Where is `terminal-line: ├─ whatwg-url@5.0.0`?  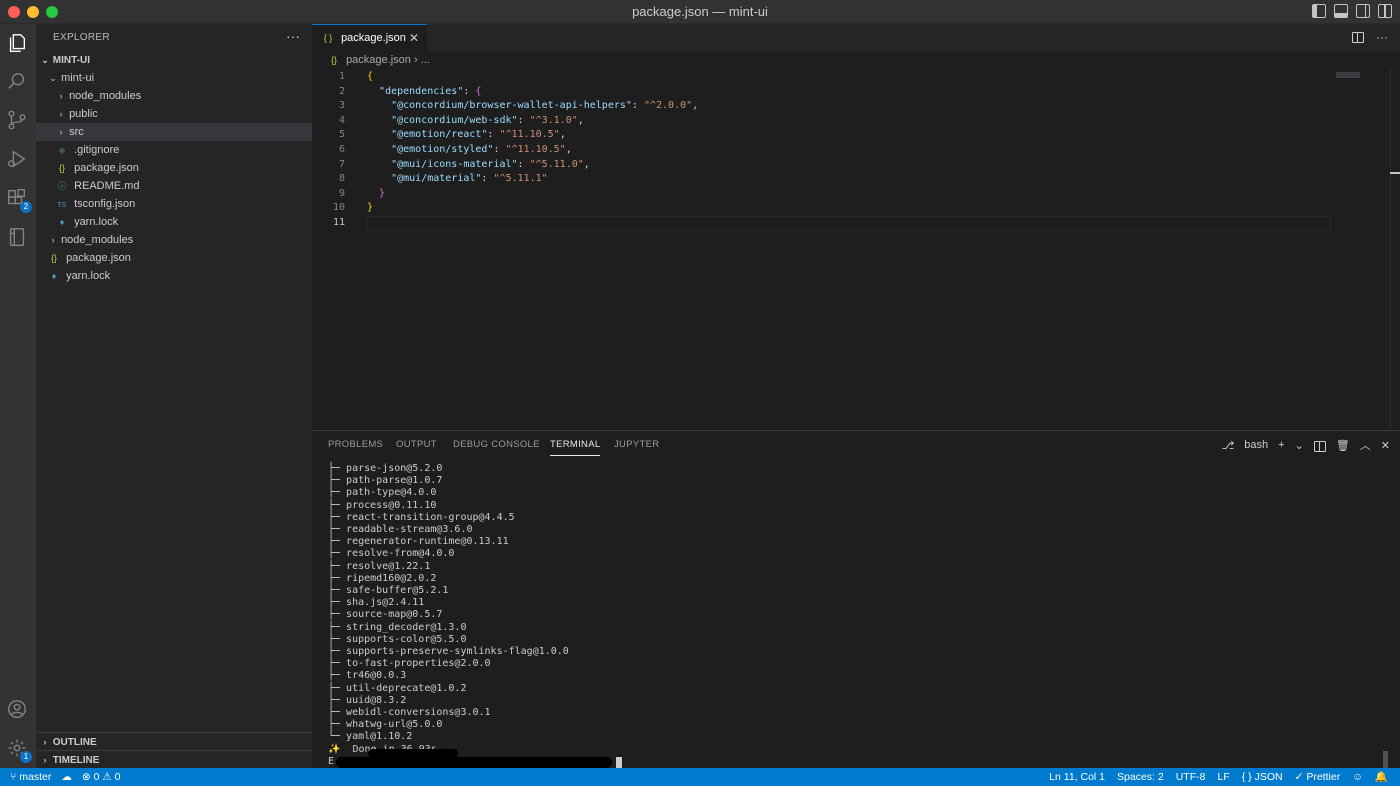 terminal-line: ├─ whatwg-url@5.0.0 is located at coordinates (385, 725).